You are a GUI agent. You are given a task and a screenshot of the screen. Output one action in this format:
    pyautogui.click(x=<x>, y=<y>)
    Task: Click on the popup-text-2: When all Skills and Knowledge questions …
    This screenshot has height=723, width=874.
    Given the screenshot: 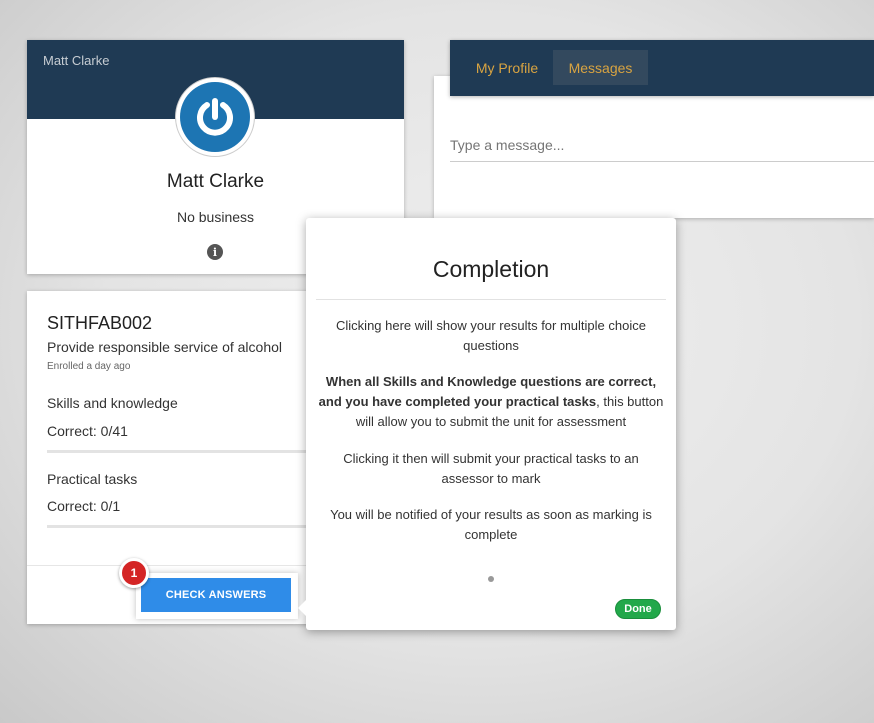 What is the action you would take?
    pyautogui.click(x=491, y=402)
    